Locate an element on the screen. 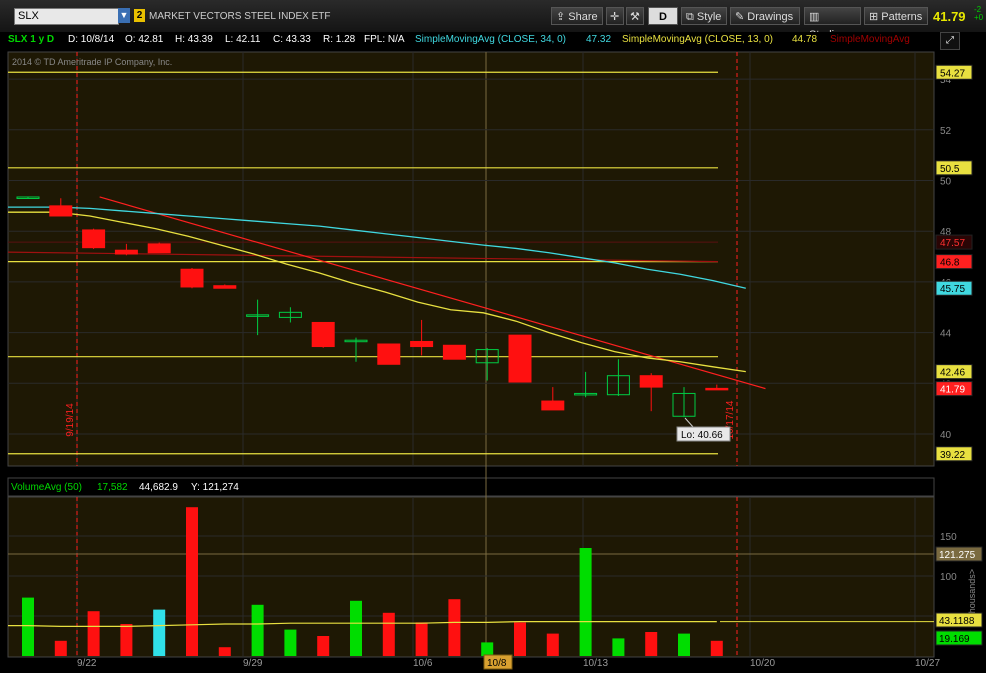  low-label: Lo: 40.66 is located at coordinates (702, 435).